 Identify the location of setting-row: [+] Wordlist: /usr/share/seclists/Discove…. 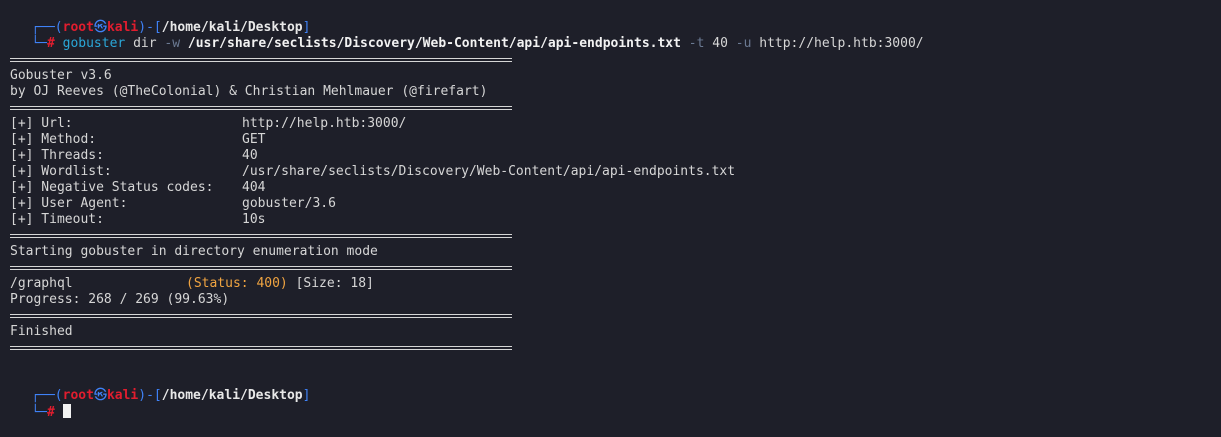
(615, 172).